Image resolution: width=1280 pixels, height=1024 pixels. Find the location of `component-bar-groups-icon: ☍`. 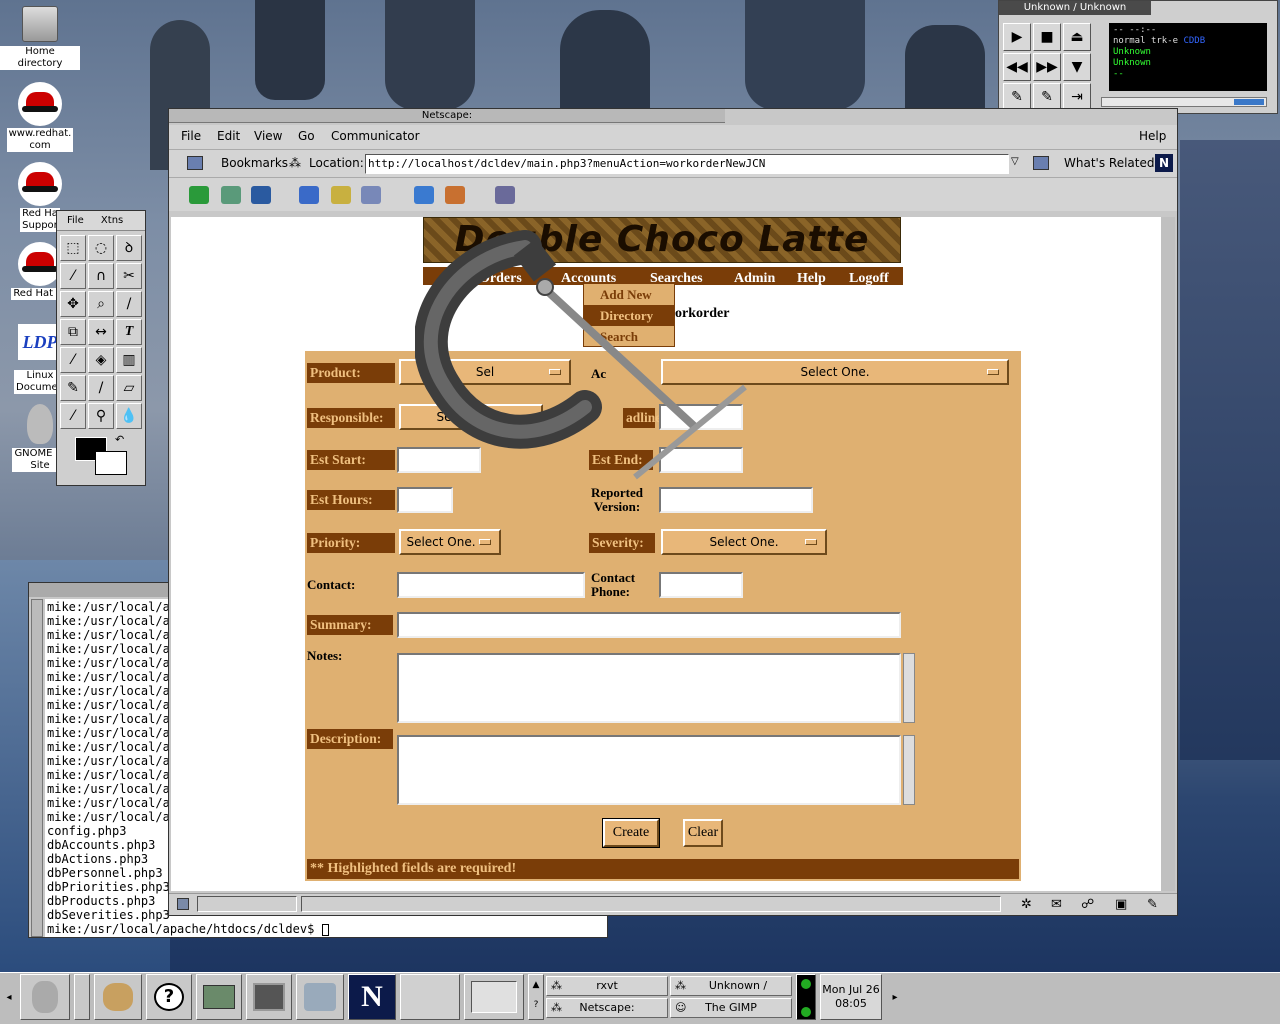

component-bar-groups-icon: ☍ is located at coordinates (1087, 904).